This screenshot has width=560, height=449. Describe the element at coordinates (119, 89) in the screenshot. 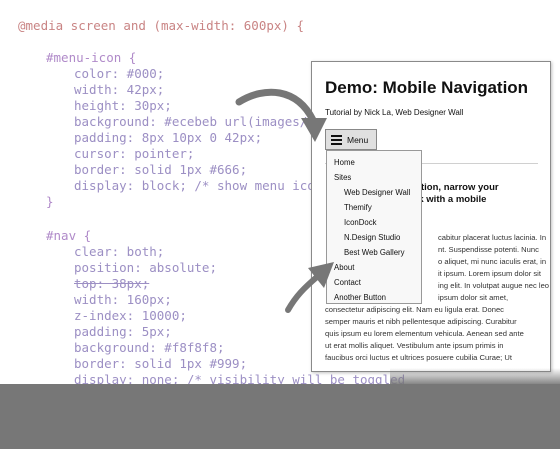

I see `code-line: width: 42px;` at that location.